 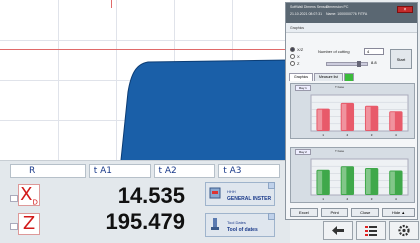 I want to click on dialog-buttons: Excel Print Close Hide ▲, so click(x=353, y=212).